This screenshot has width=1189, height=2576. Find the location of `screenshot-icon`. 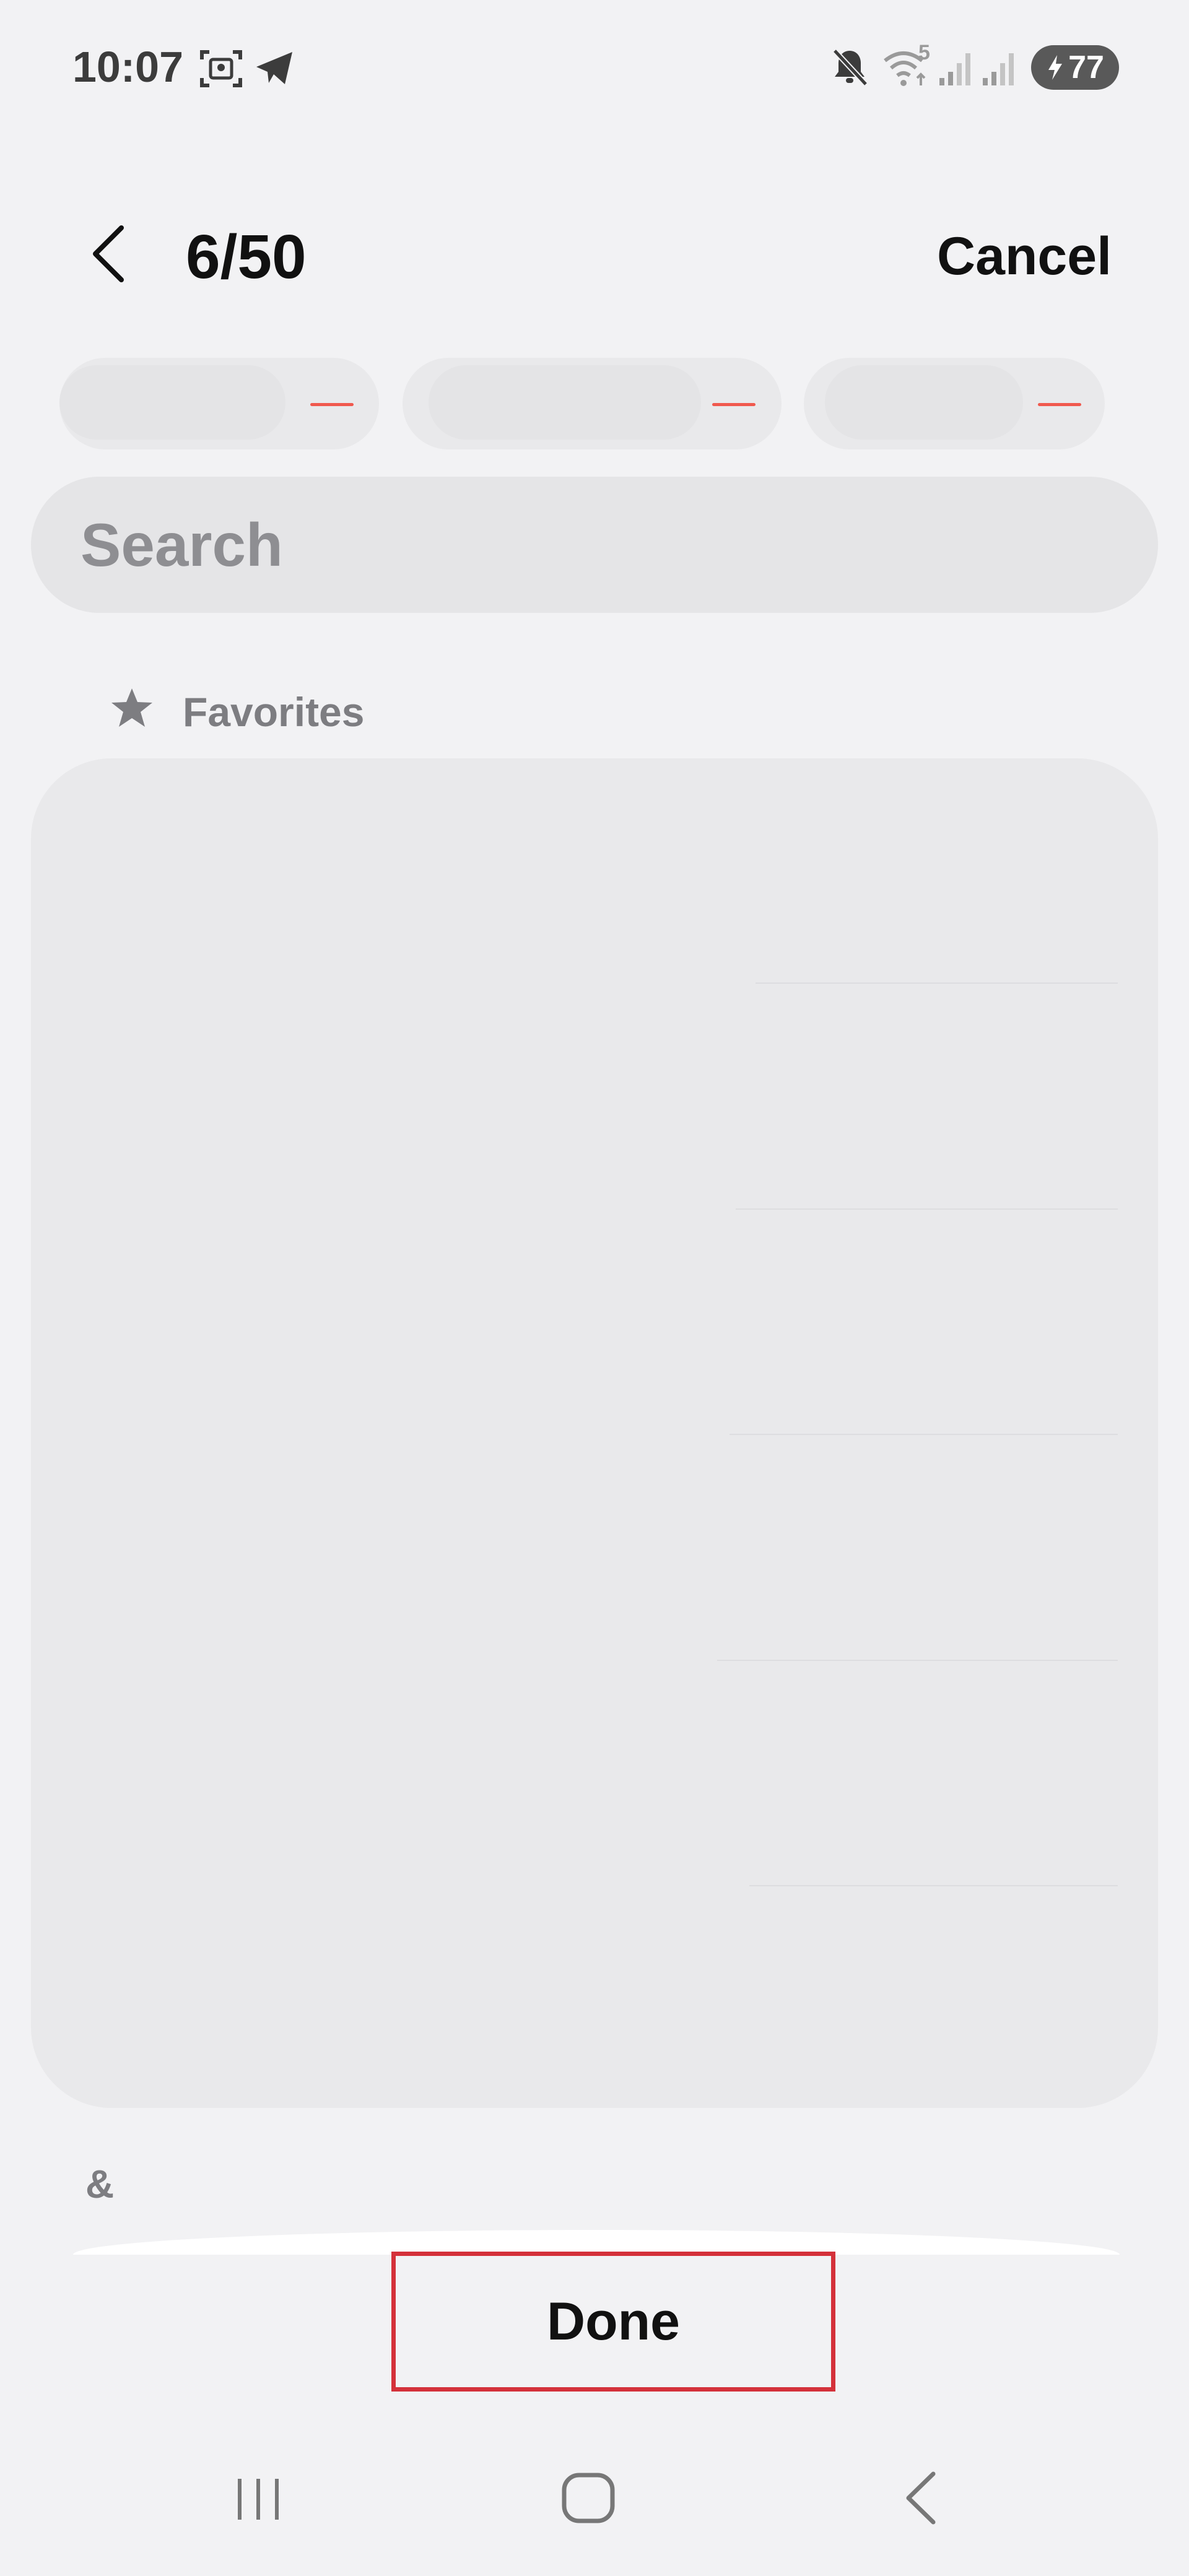

screenshot-icon is located at coordinates (221, 70).